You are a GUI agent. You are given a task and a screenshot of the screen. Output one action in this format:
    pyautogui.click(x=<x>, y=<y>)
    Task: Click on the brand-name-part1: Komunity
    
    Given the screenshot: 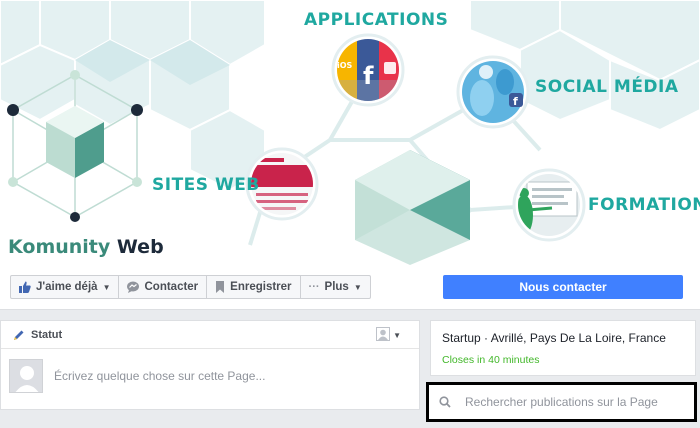 What is the action you would take?
    pyautogui.click(x=59, y=247)
    